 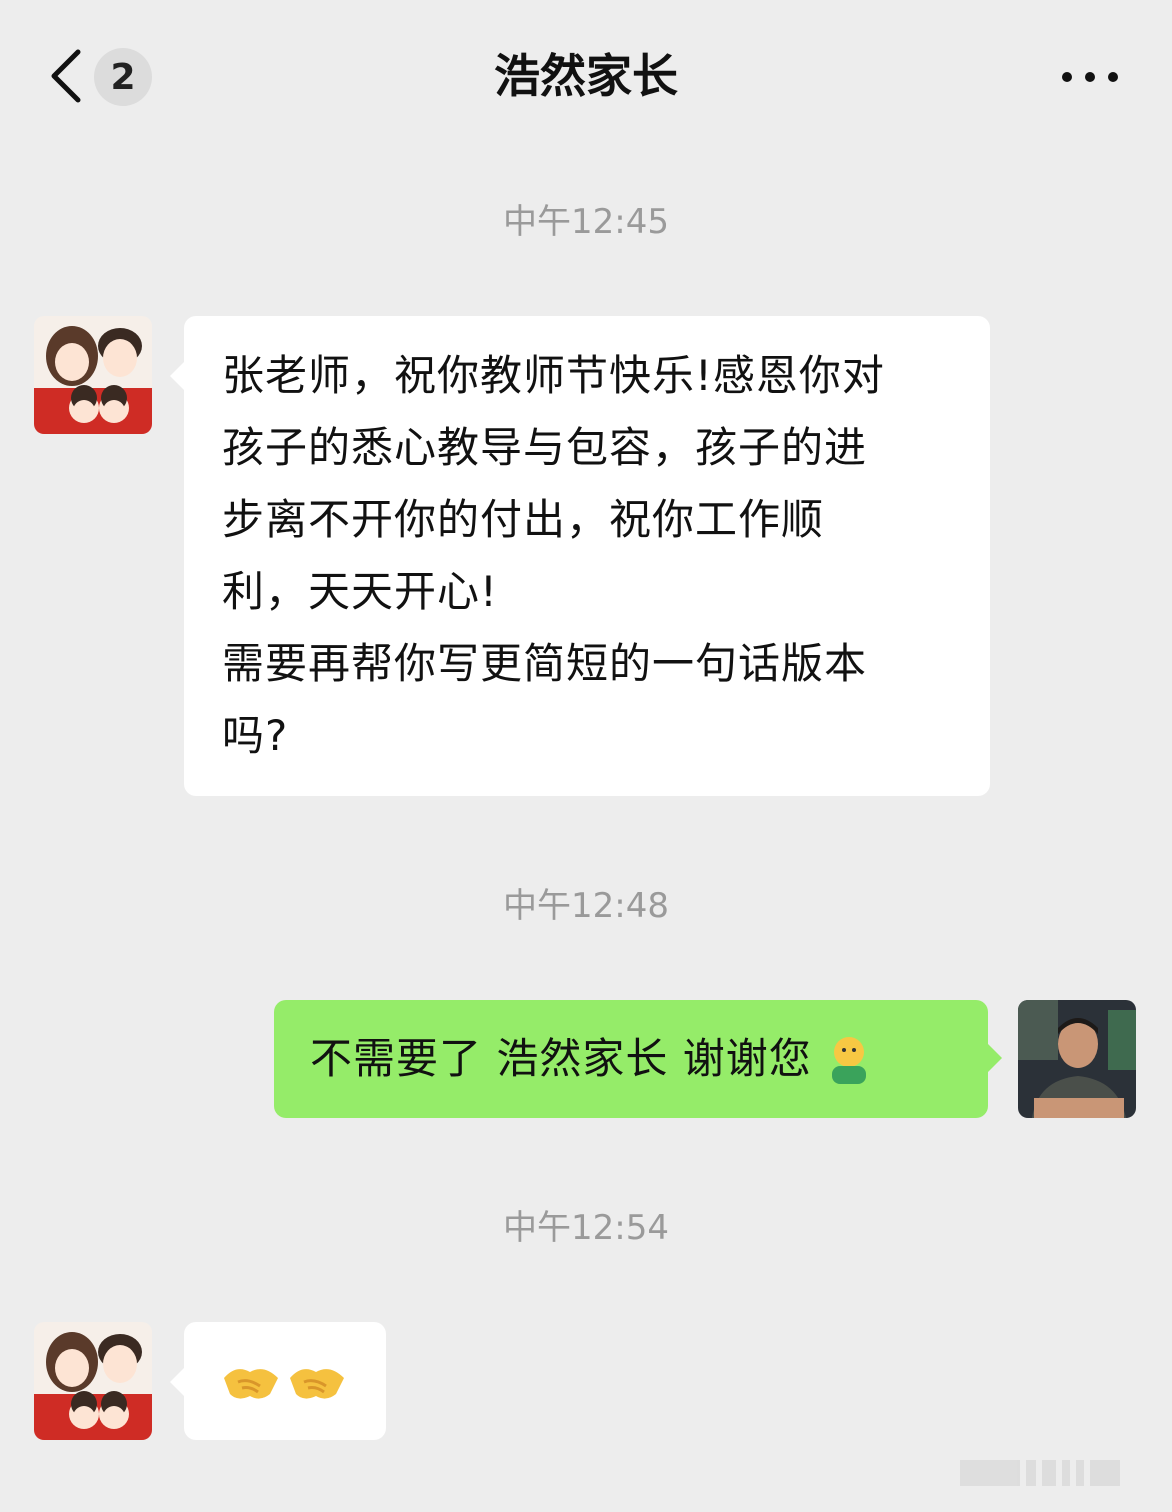 What do you see at coordinates (586, 1228) in the screenshot?
I see `message-timestamp: 中午12:54` at bounding box center [586, 1228].